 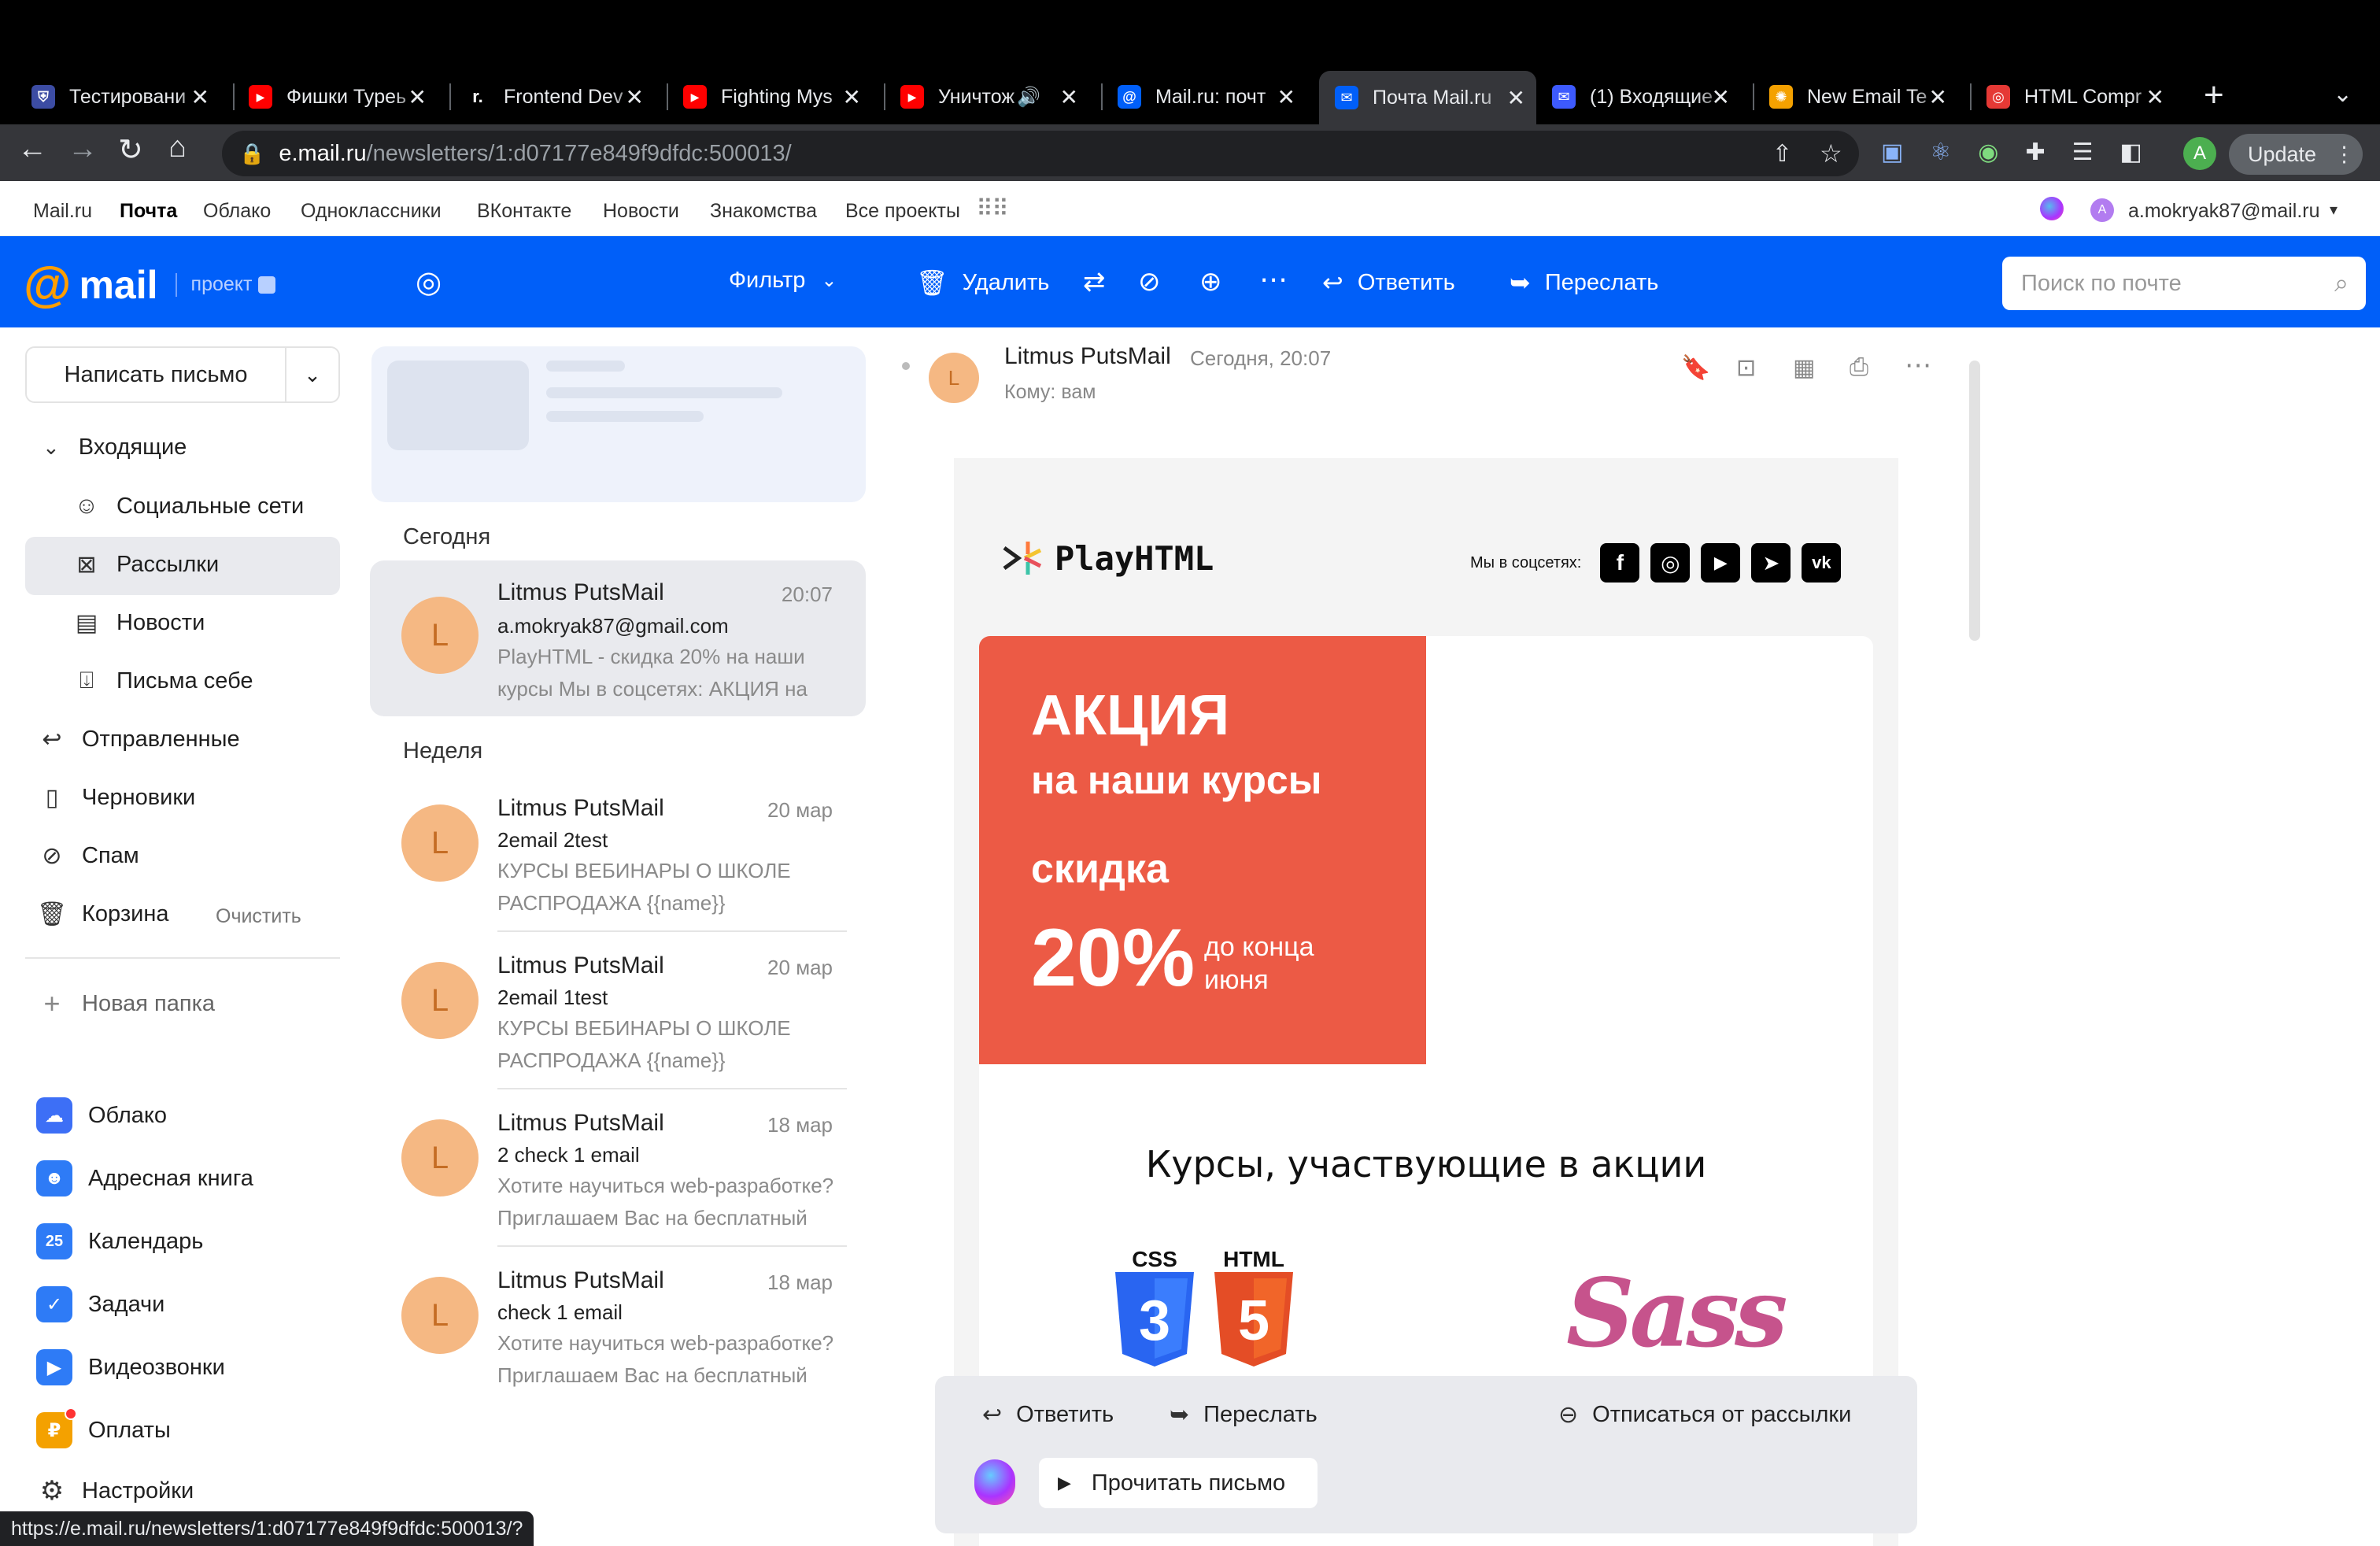 I want to click on browser-tab: ✺ New Email Te ✕, so click(x=1859, y=97).